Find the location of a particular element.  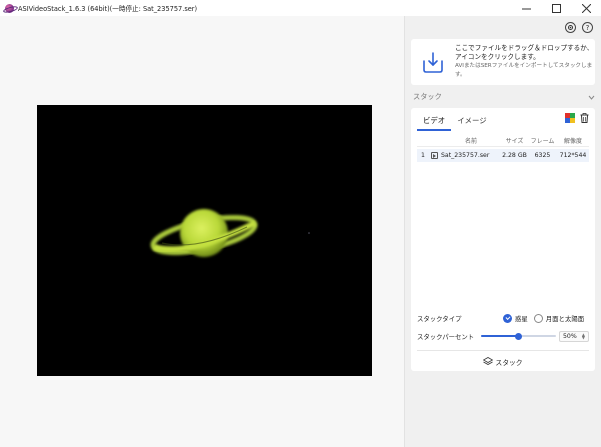

trash-icon is located at coordinates (584, 118).